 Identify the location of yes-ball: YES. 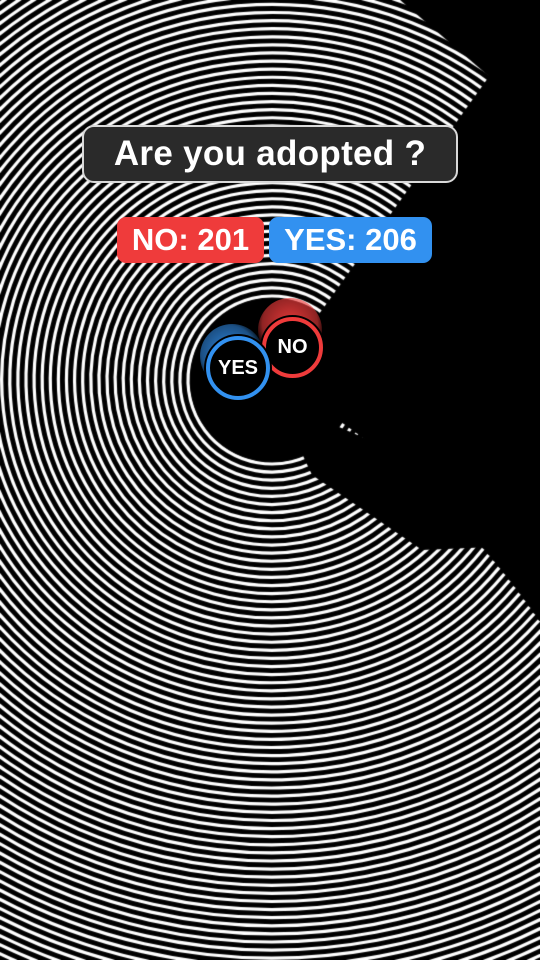
(238, 368).